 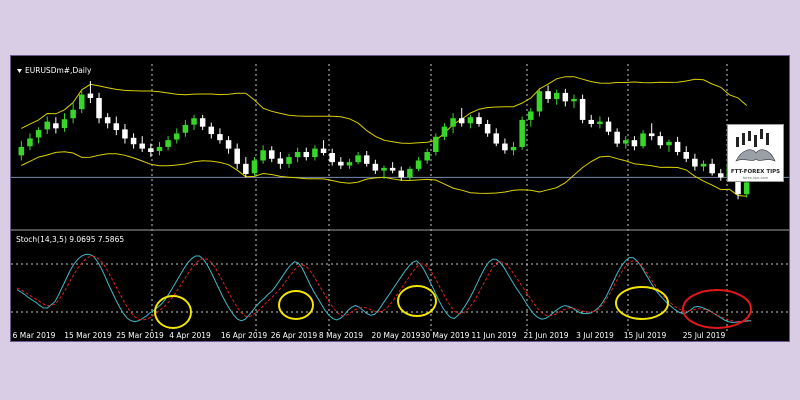 What do you see at coordinates (140, 335) in the screenshot?
I see `x-tick-label: 25 Mar 2019` at bounding box center [140, 335].